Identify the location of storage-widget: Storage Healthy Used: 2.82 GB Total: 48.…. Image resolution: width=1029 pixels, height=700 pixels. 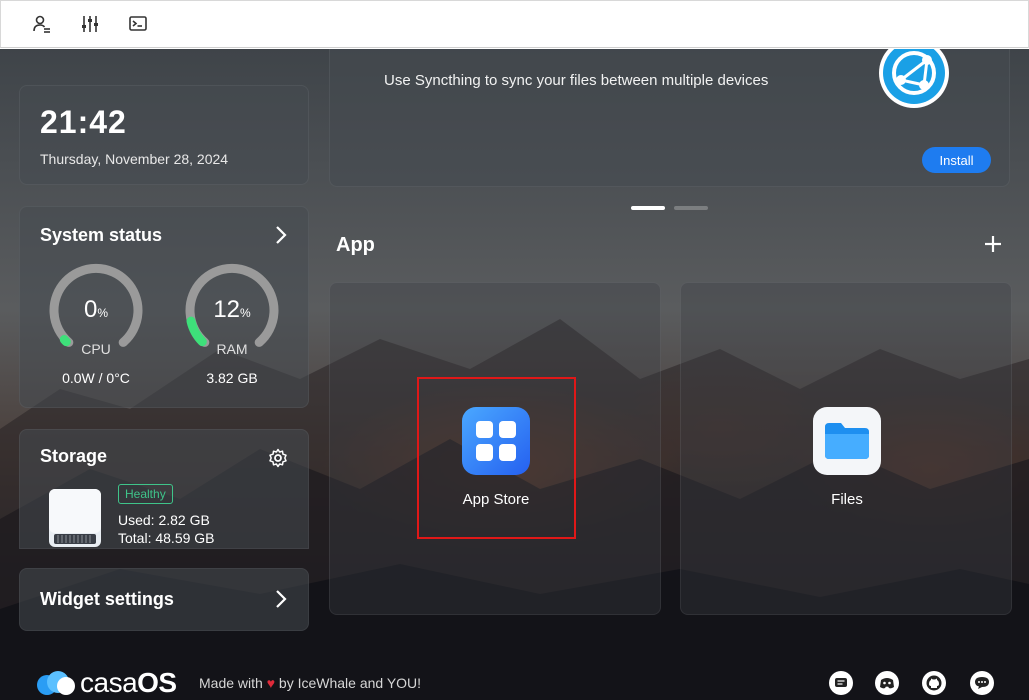
(164, 489).